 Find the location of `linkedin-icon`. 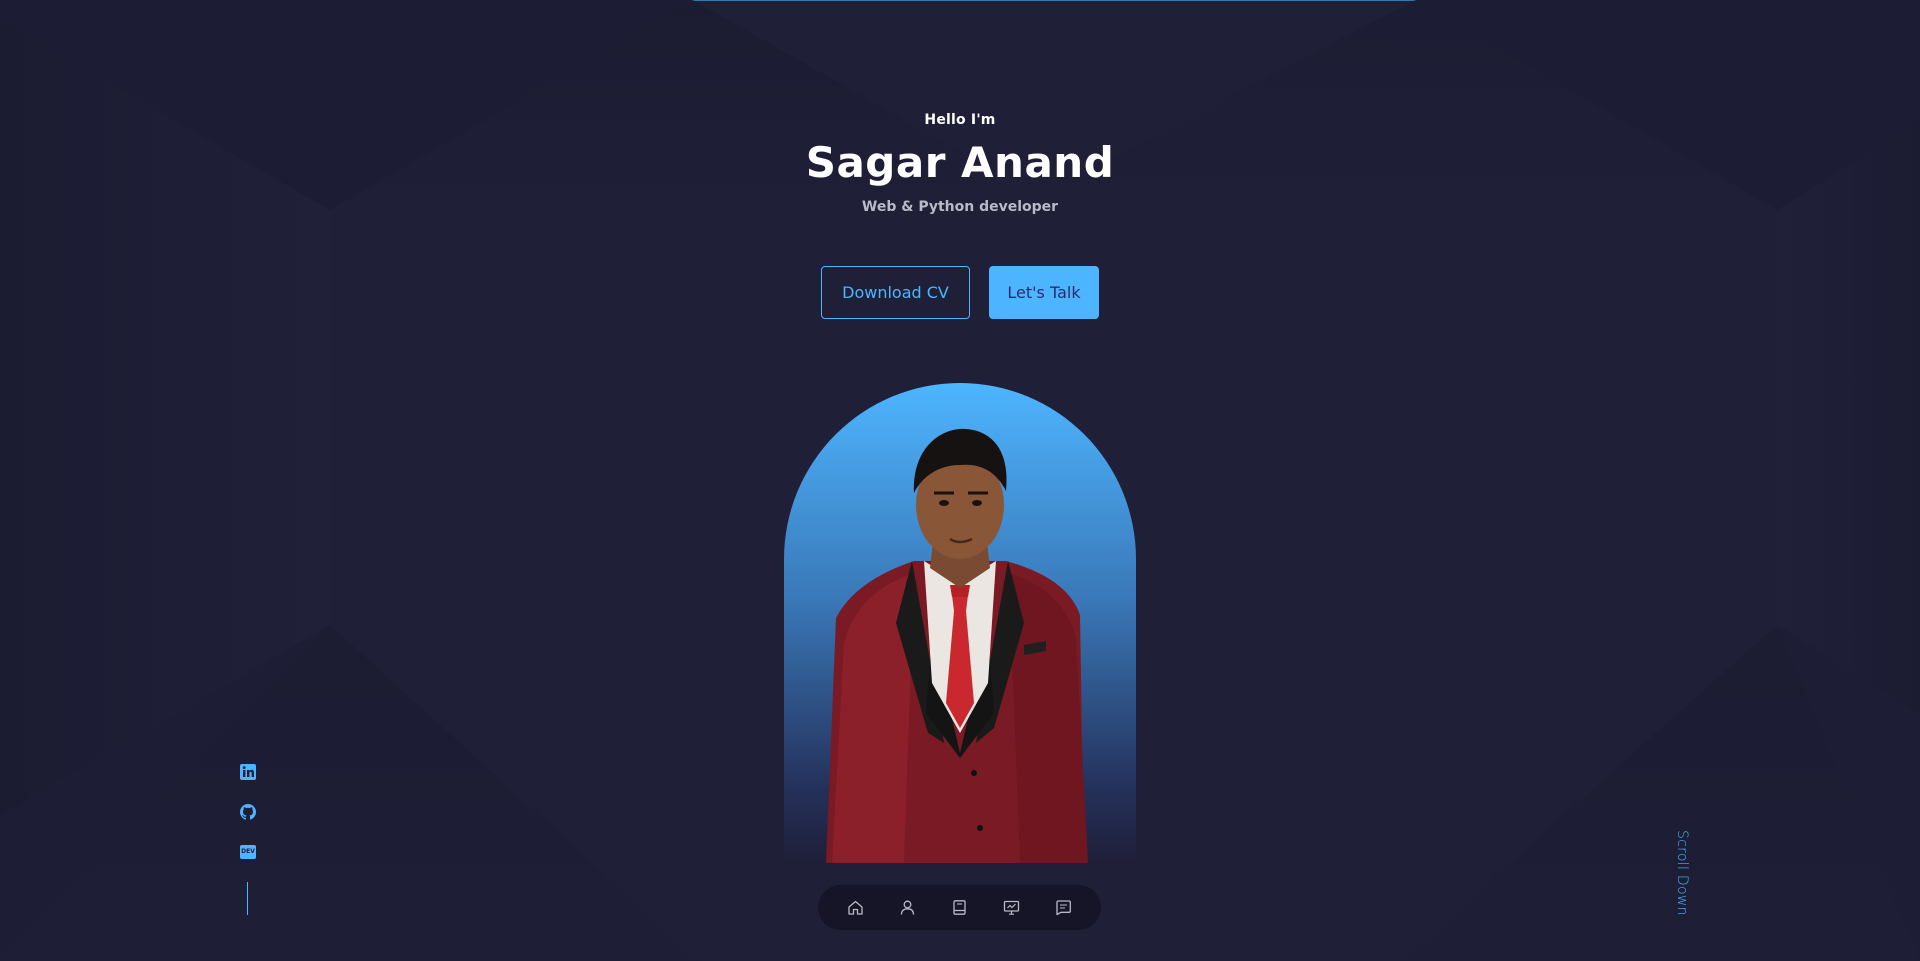

linkedin-icon is located at coordinates (248, 772).